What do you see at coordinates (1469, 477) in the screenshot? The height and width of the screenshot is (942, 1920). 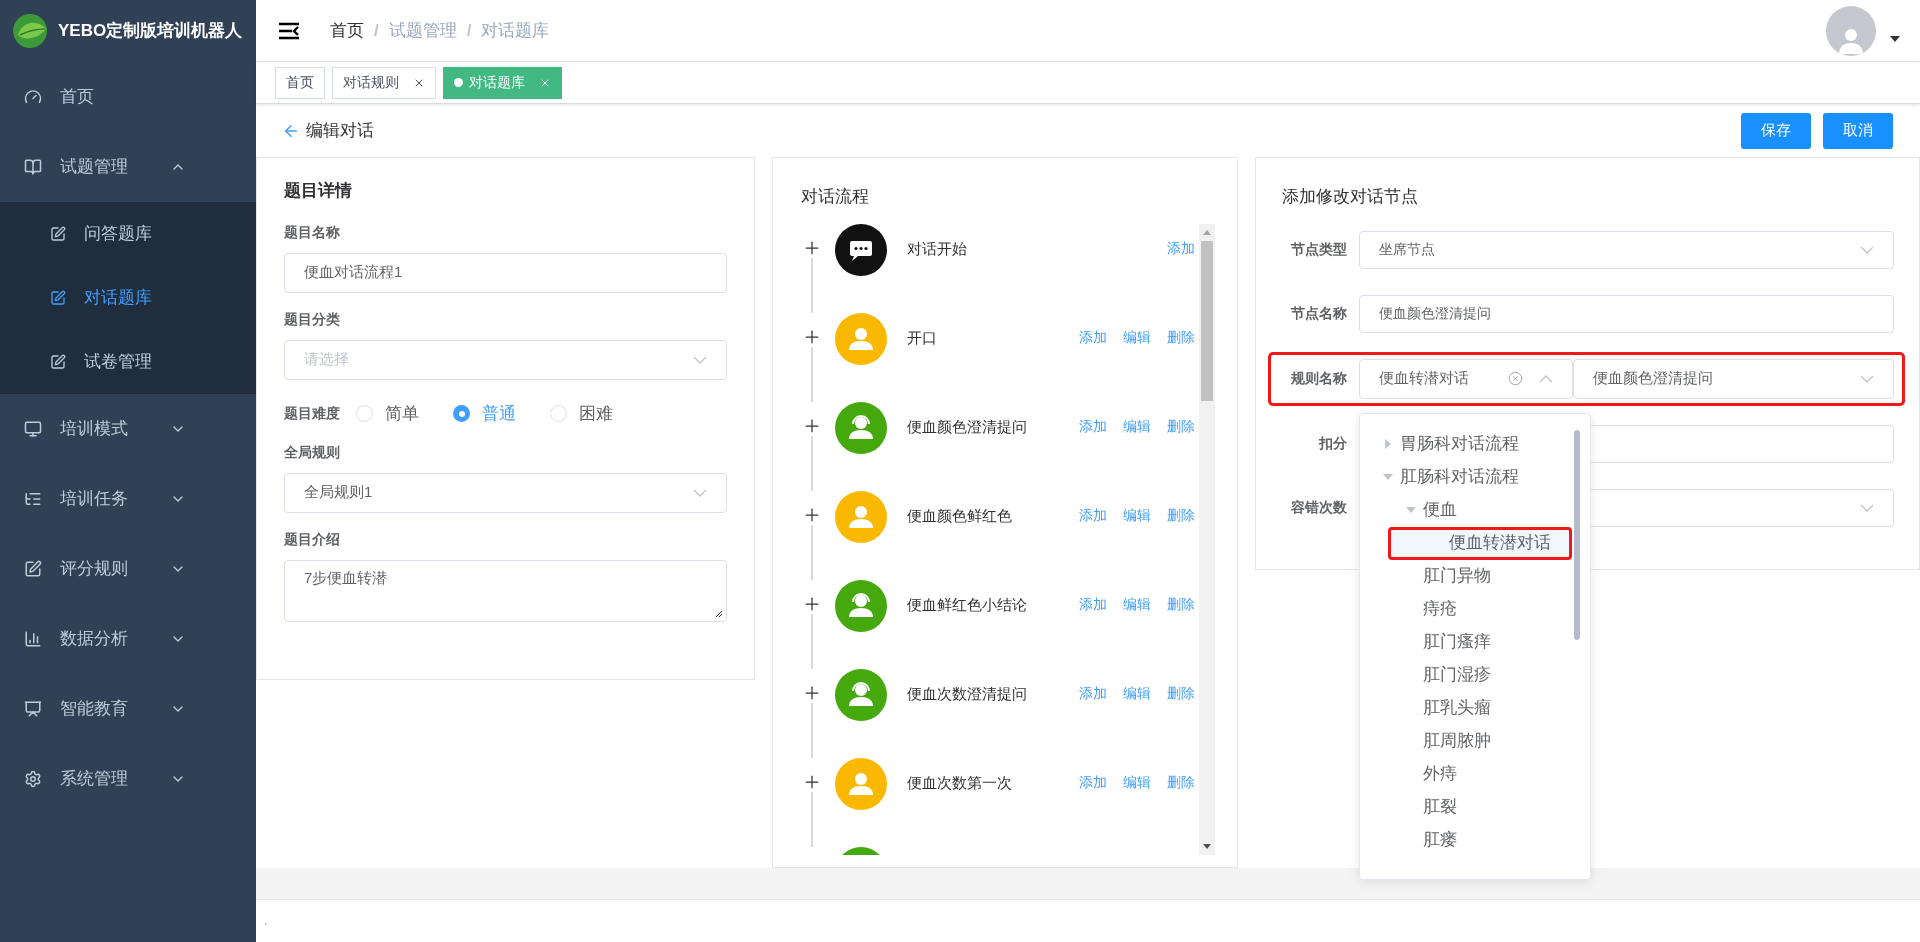 I see `tree-item: 肛肠科对话流程` at bounding box center [1469, 477].